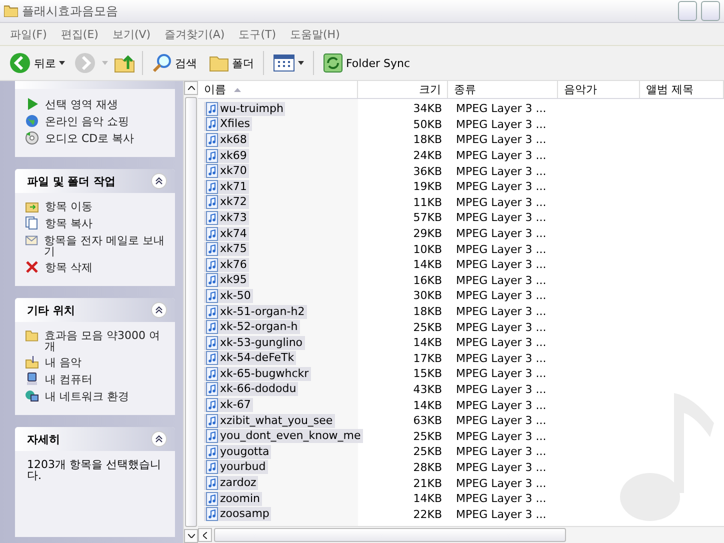 The height and width of the screenshot is (543, 724). What do you see at coordinates (194, 34) in the screenshot?
I see `menu-item: 즐겨찾기(A)` at bounding box center [194, 34].